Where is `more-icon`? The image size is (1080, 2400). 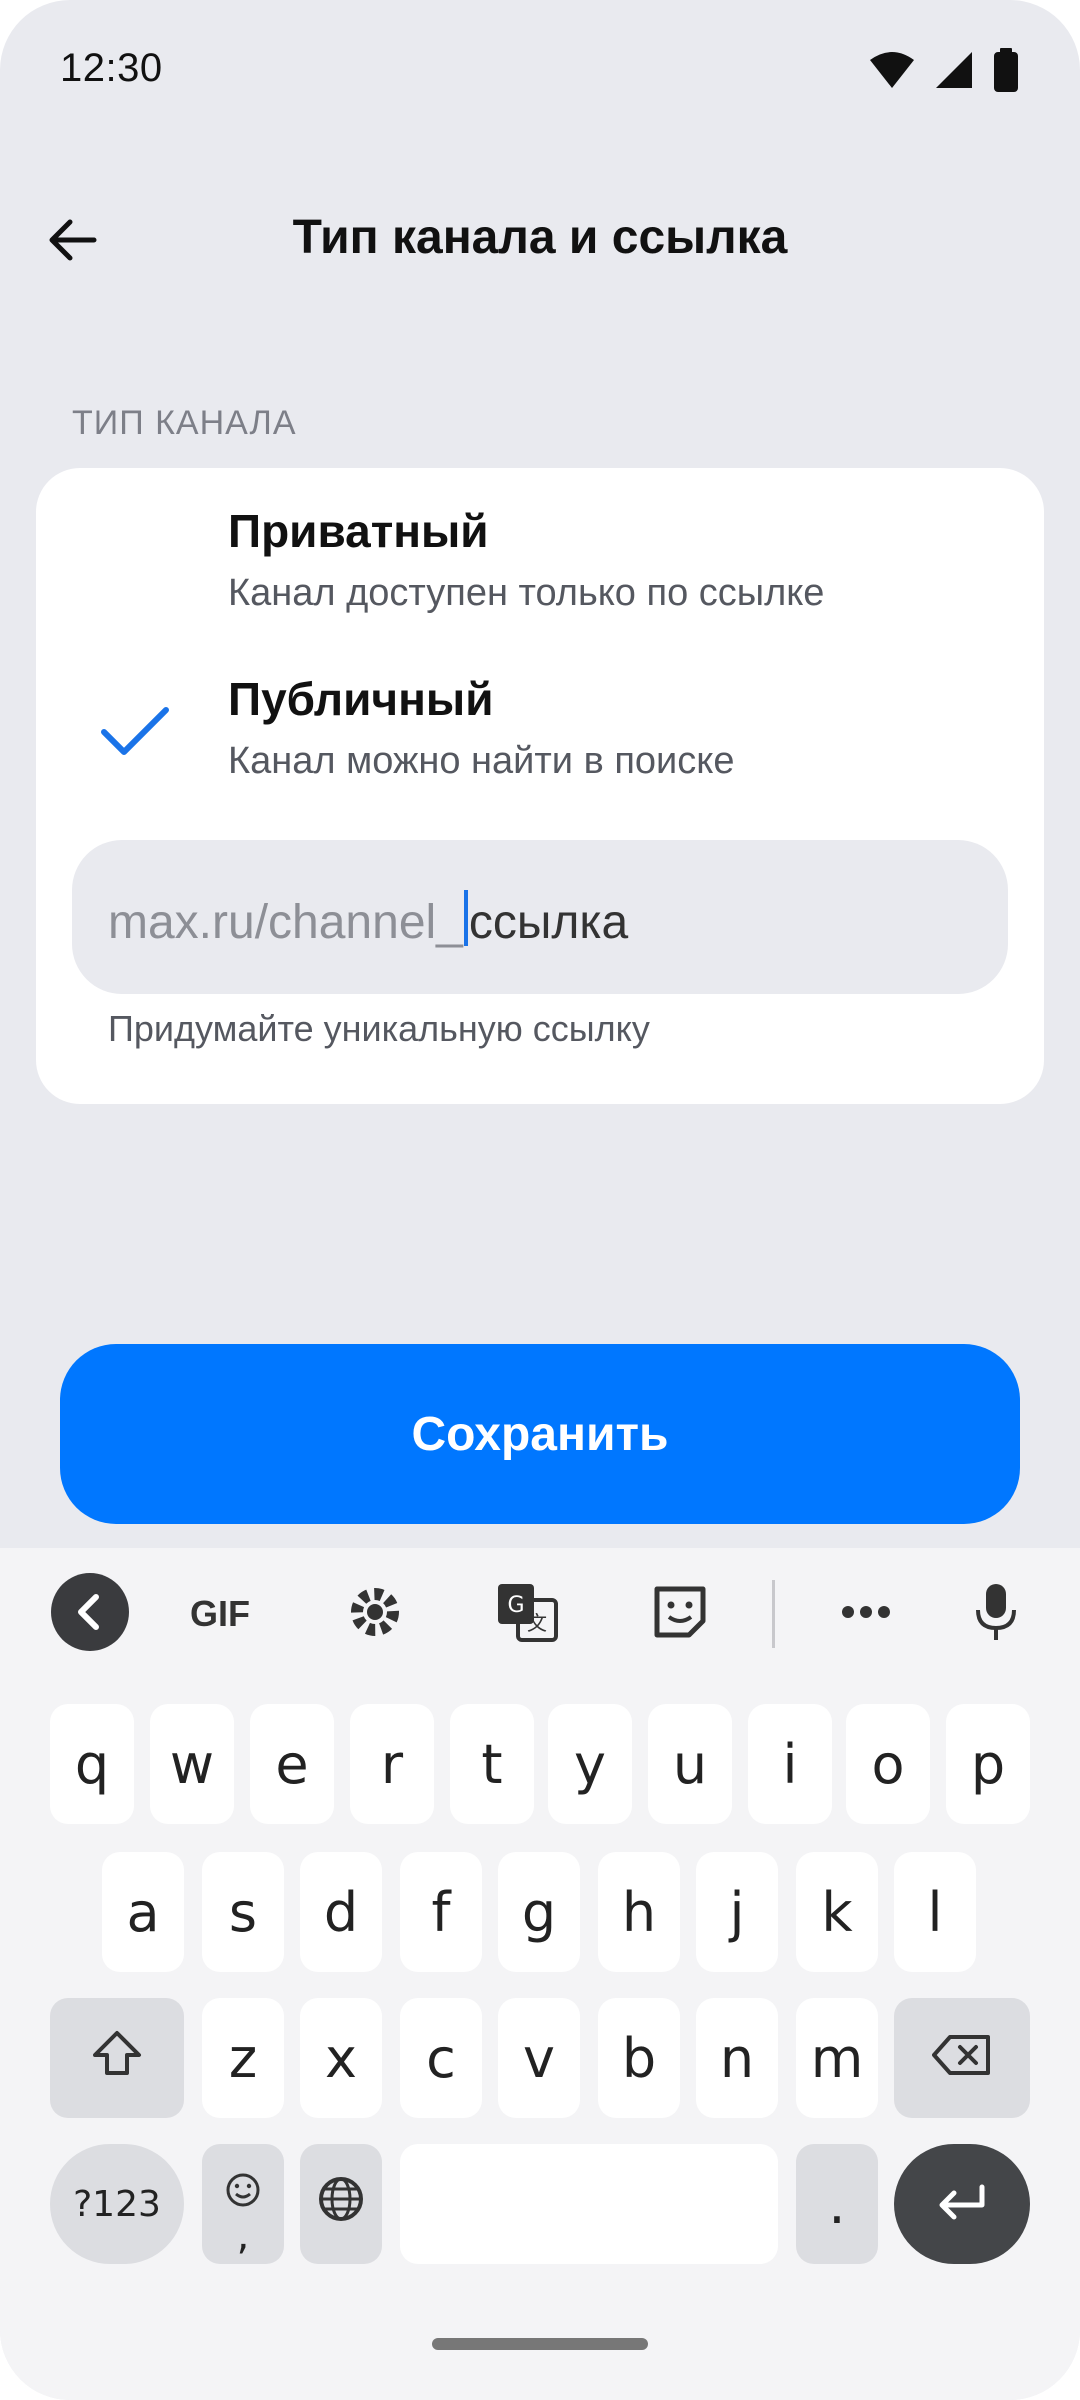
more-icon is located at coordinates (866, 1614).